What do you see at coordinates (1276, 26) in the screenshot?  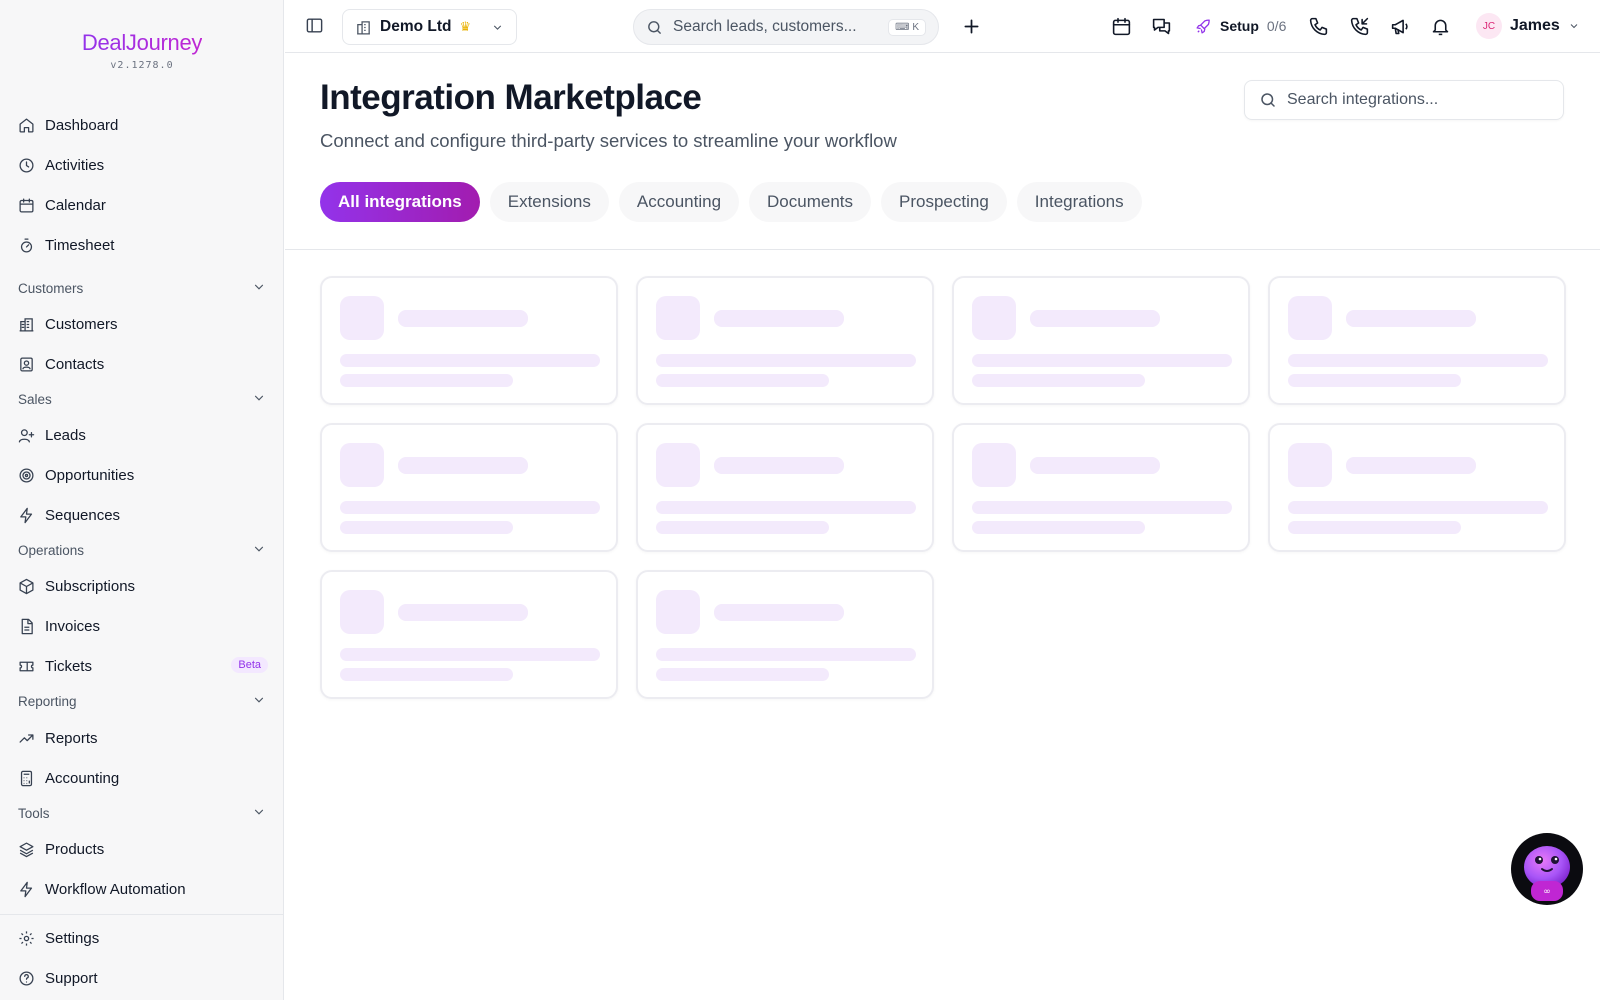 I see `setup-count: 0/6` at bounding box center [1276, 26].